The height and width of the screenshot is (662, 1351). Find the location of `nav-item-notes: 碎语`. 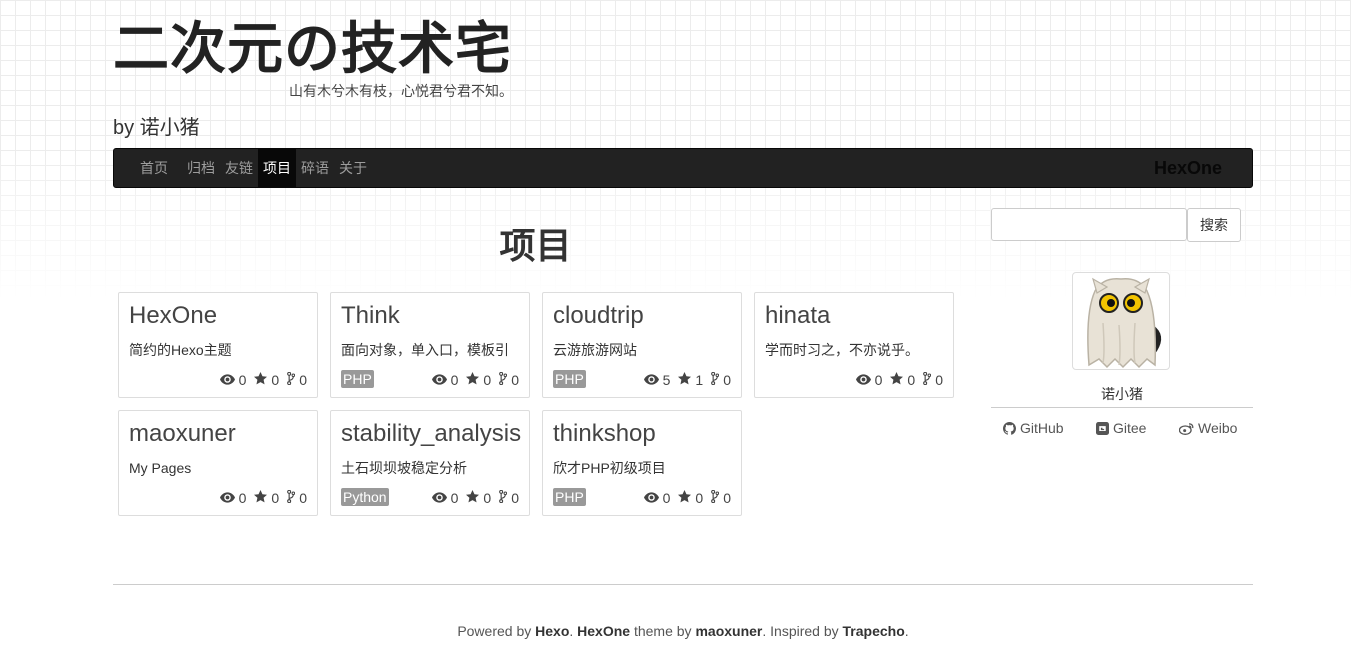

nav-item-notes: 碎语 is located at coordinates (315, 168).